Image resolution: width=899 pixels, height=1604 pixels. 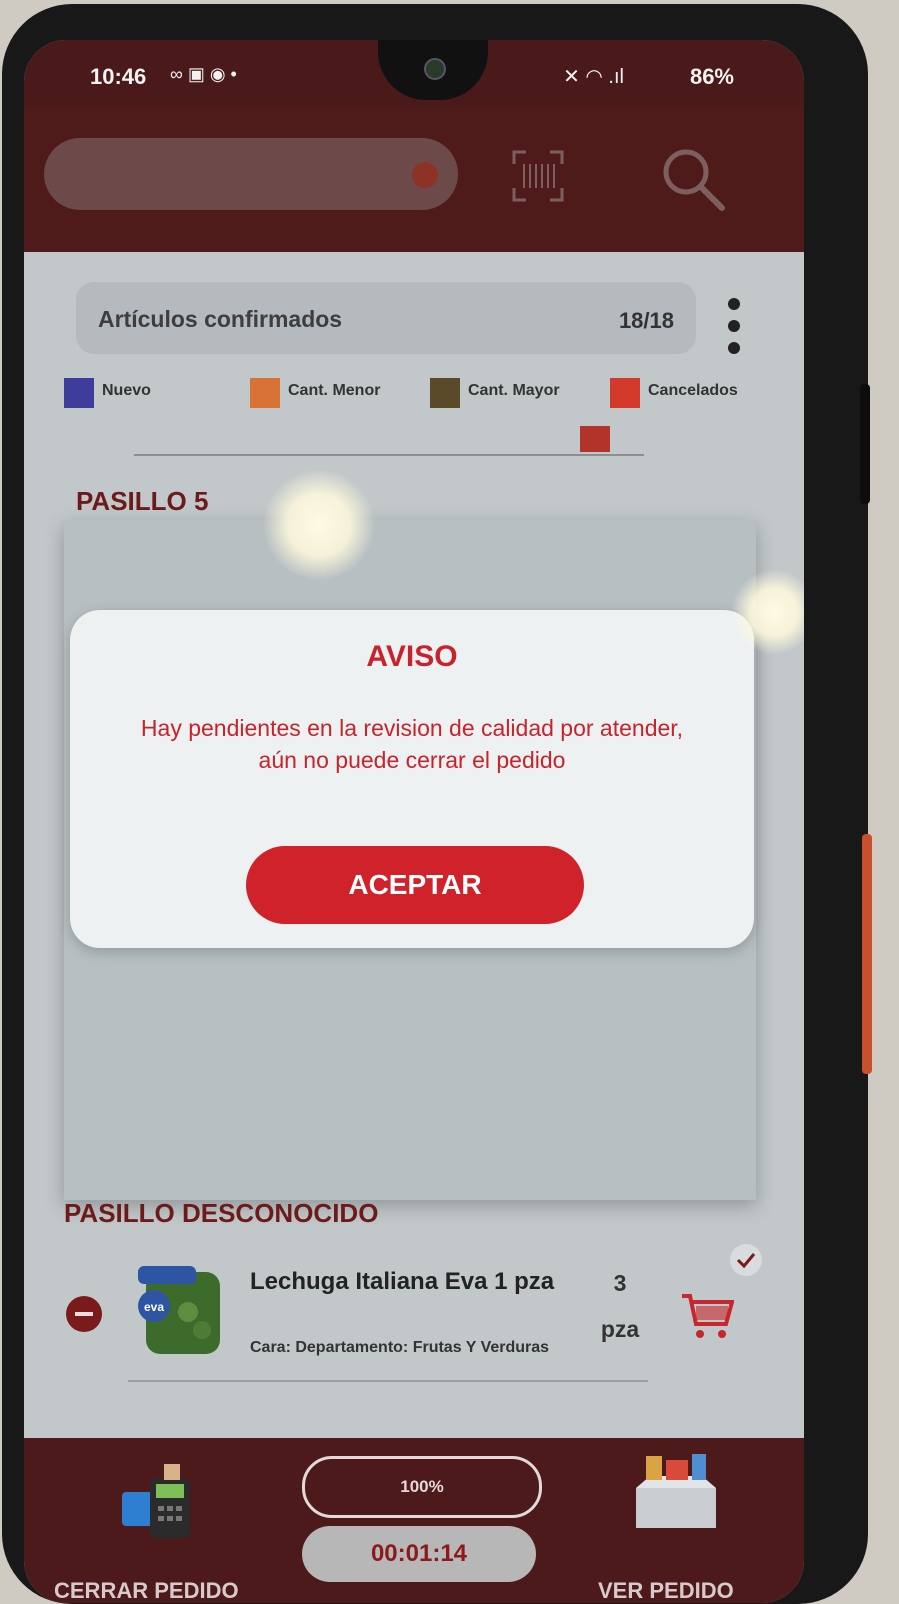 I want to click on legend-label: Cancelados, so click(x=693, y=390).